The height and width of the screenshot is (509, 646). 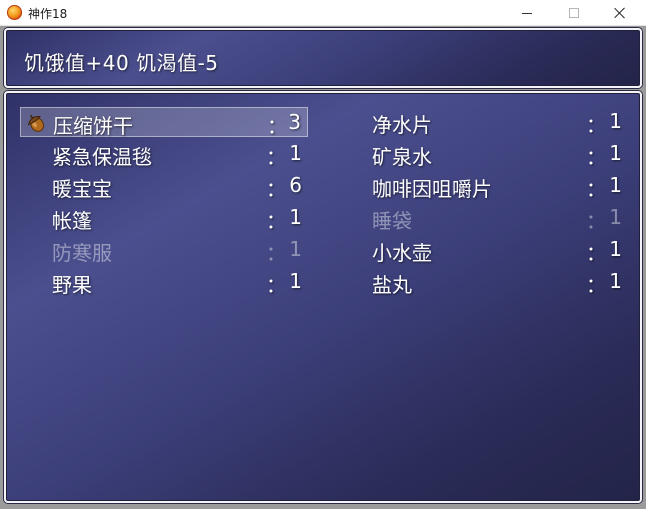 I want to click on item-name: 盐丸, so click(x=392, y=285).